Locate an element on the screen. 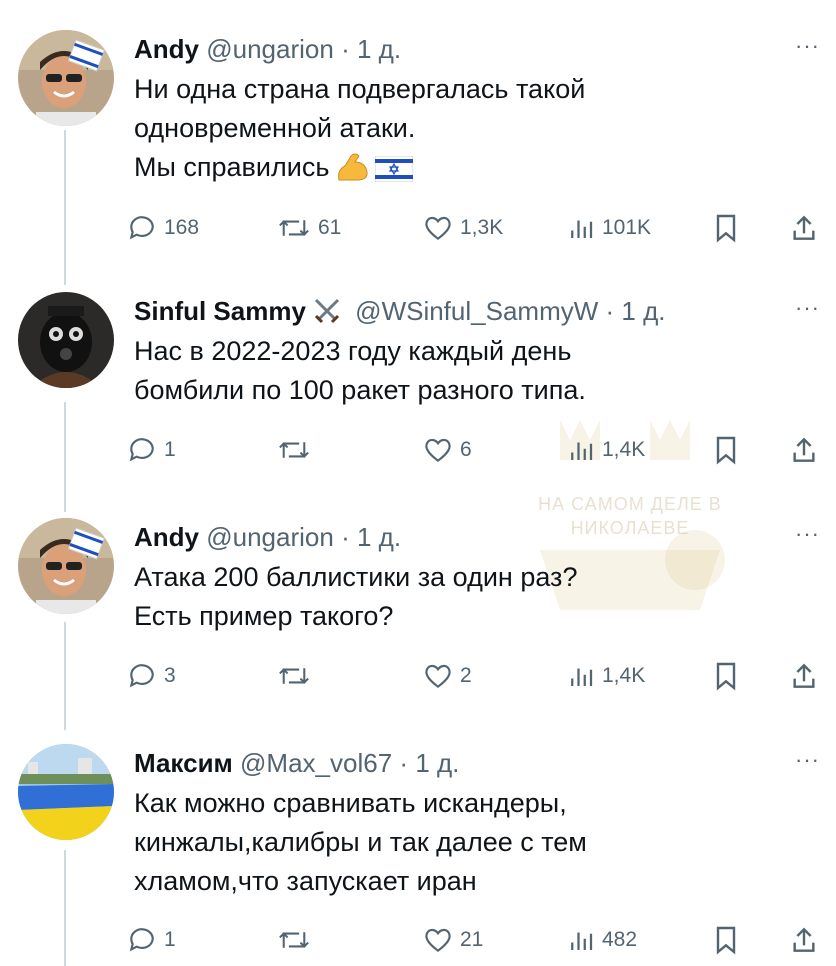 The width and height of the screenshot is (836, 966). reply-button: 3 is located at coordinates (151, 676).